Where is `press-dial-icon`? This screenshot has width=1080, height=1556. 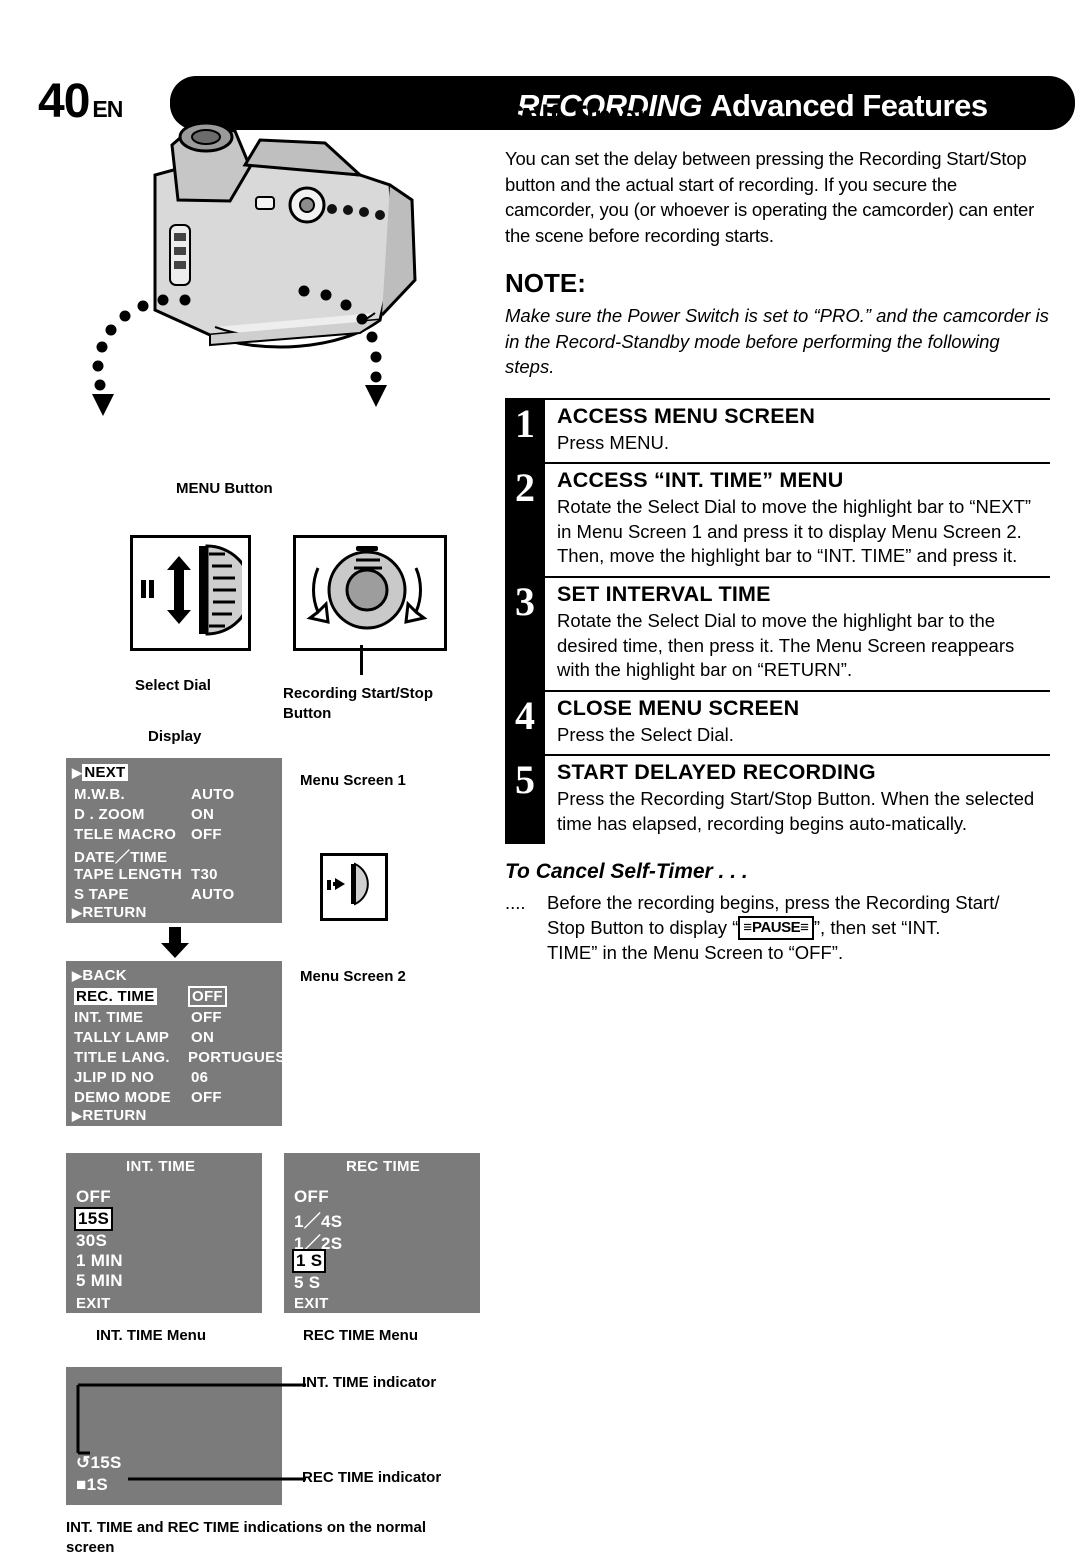 press-dial-icon is located at coordinates (348, 884).